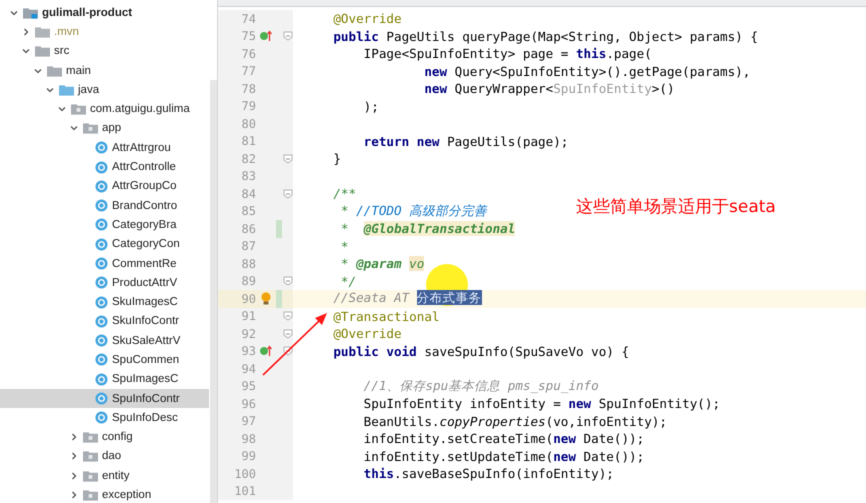  Describe the element at coordinates (146, 398) in the screenshot. I see `tree-item-label: SpuInfoContr` at that location.